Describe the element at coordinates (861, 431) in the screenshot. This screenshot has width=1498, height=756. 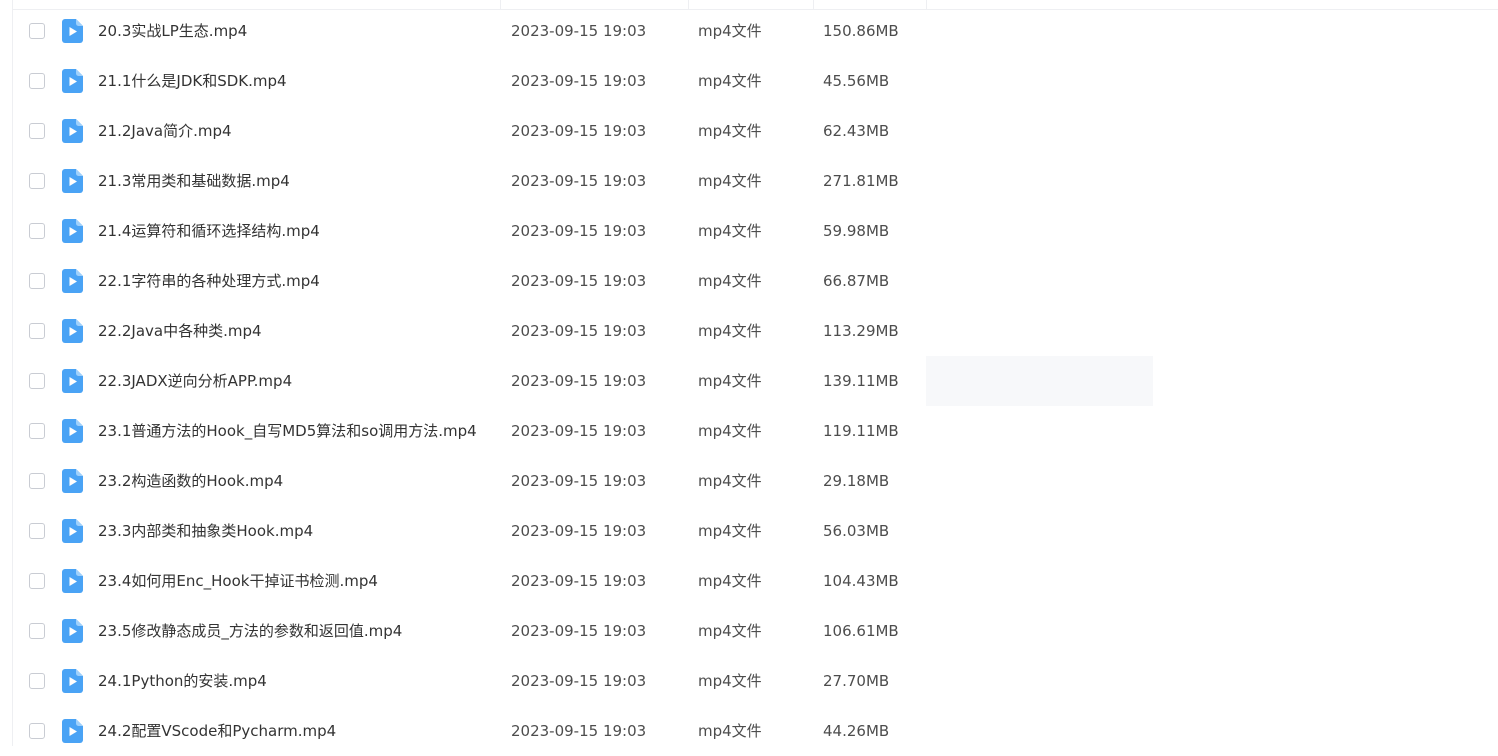
I see `file-size: 119.11MB` at that location.